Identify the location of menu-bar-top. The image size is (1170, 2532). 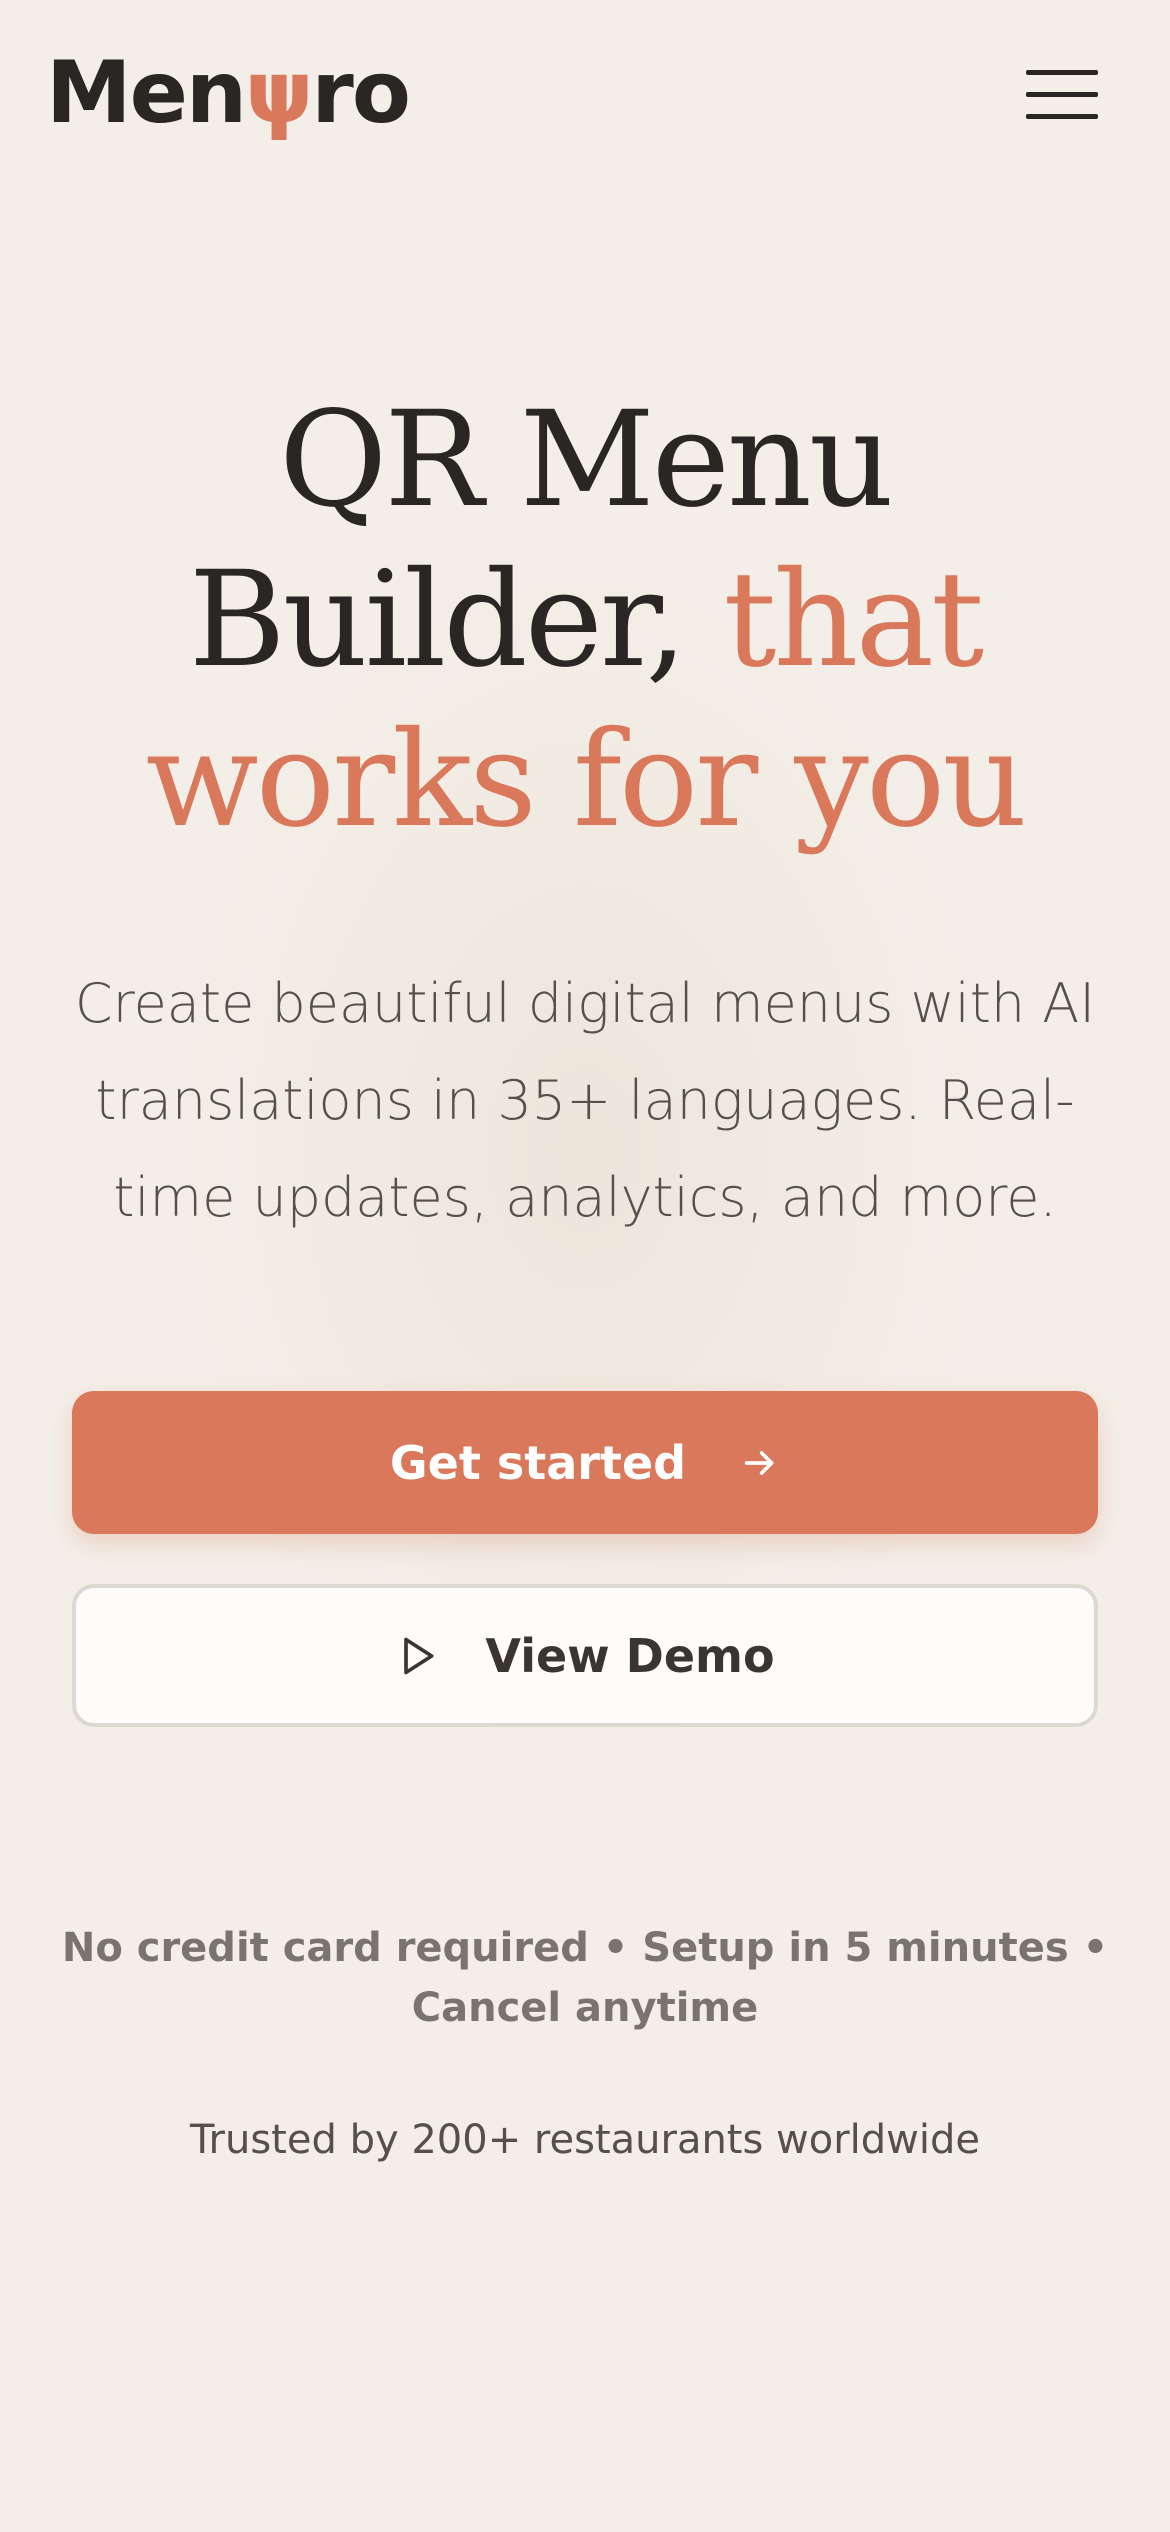
(1062, 72).